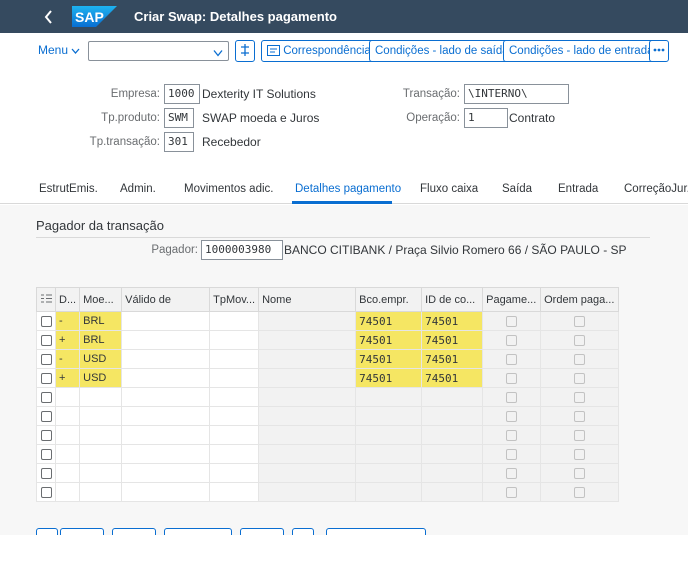 The image size is (688, 565). What do you see at coordinates (228, 189) in the screenshot?
I see `tab-movimentos-adic: Movimentos adic.` at bounding box center [228, 189].